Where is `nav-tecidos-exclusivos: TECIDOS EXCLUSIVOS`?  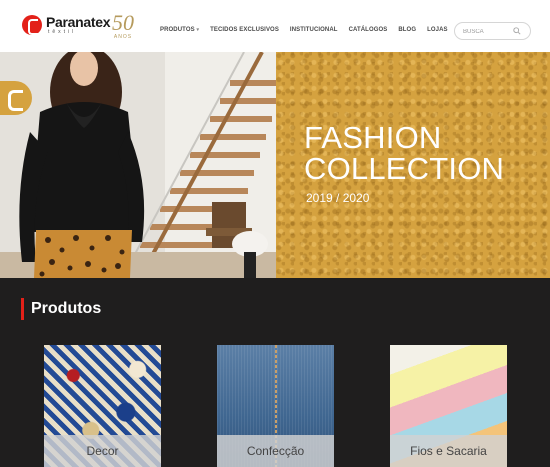 nav-tecidos-exclusivos: TECIDOS EXCLUSIVOS is located at coordinates (244, 30).